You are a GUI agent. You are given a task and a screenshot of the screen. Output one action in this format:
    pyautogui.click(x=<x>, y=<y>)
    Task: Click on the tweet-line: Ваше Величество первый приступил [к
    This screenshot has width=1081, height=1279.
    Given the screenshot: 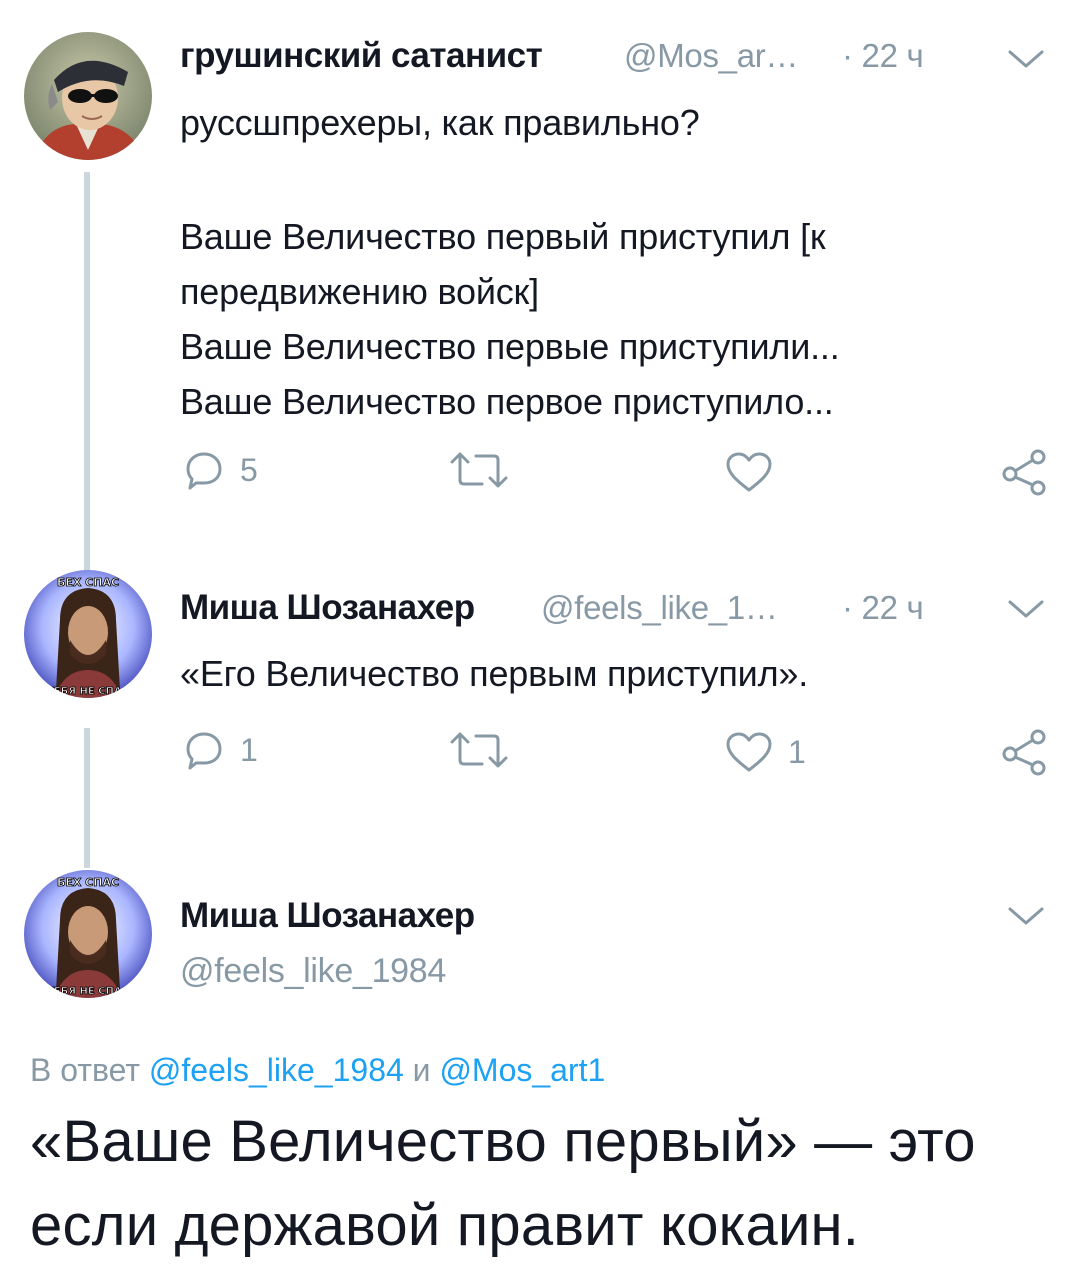 What is the action you would take?
    pyautogui.click(x=503, y=236)
    